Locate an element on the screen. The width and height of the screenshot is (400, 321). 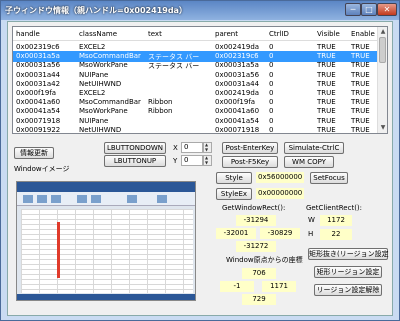
cell-handle: 0x00031a44 is located at coordinates (38, 74).